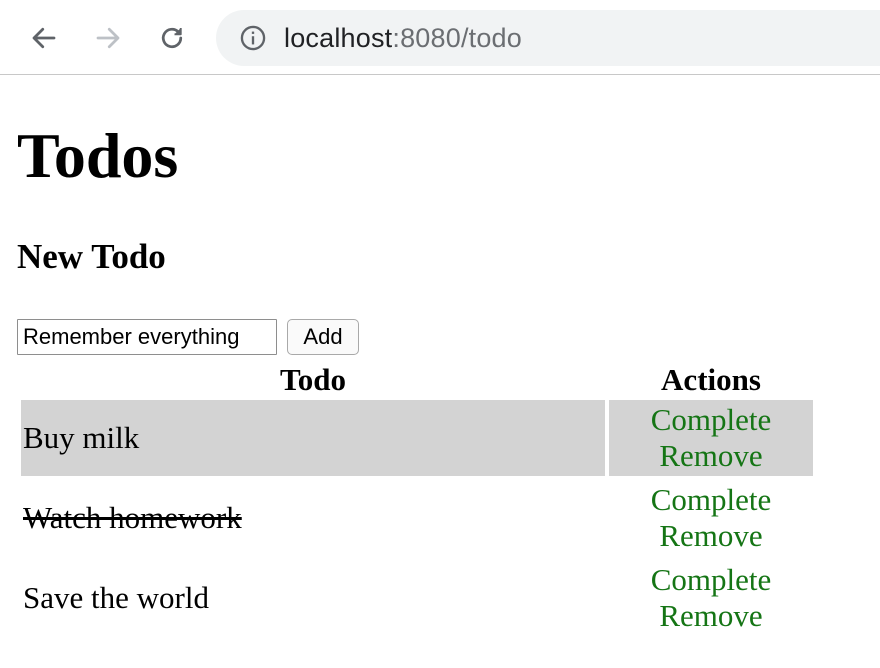 Image resolution: width=880 pixels, height=668 pixels. What do you see at coordinates (417, 518) in the screenshot?
I see `table-row: Watch homework Complete Remove` at bounding box center [417, 518].